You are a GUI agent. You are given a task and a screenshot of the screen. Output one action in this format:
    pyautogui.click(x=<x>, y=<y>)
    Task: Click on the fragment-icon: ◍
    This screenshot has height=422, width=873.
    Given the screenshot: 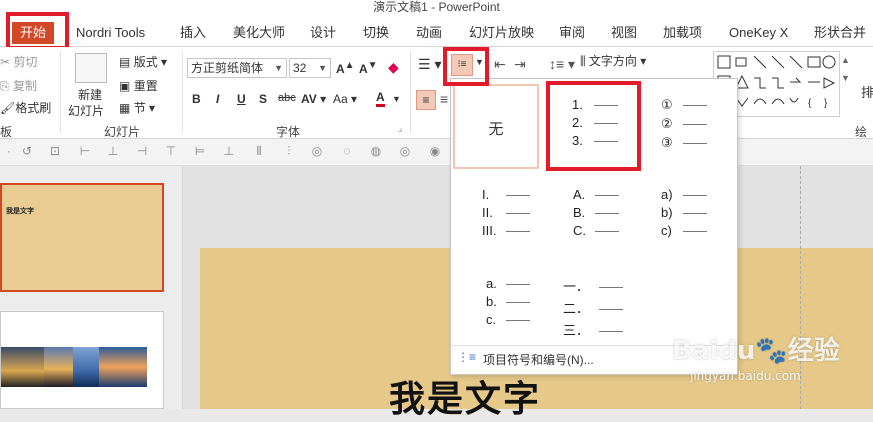 What is the action you would take?
    pyautogui.click(x=376, y=151)
    